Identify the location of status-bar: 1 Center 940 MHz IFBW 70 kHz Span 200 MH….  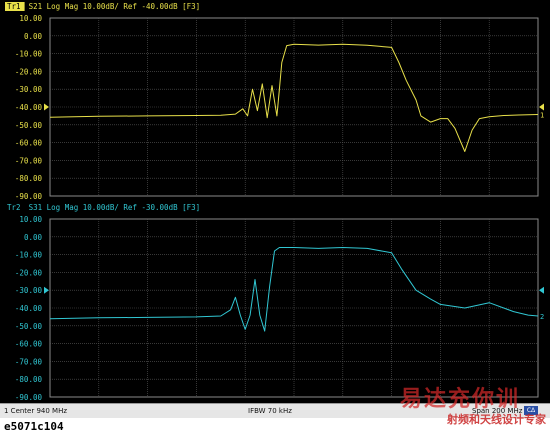
(275, 410).